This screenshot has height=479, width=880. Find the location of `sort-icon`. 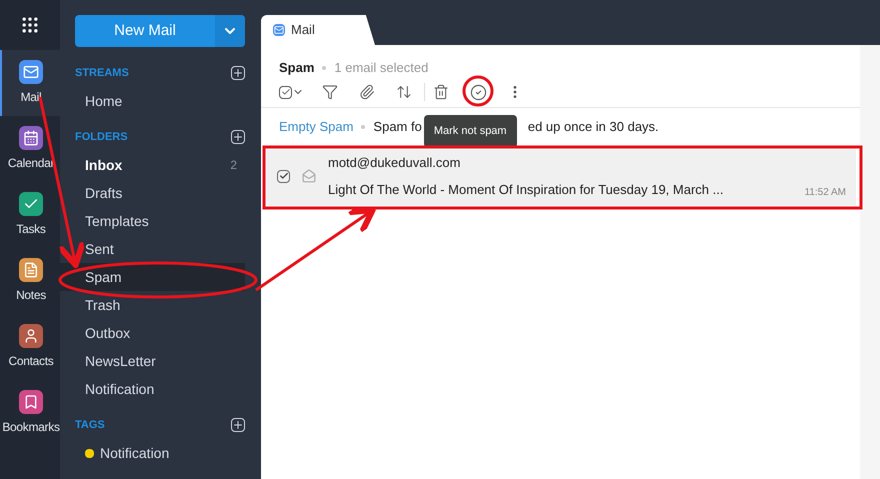

sort-icon is located at coordinates (404, 92).